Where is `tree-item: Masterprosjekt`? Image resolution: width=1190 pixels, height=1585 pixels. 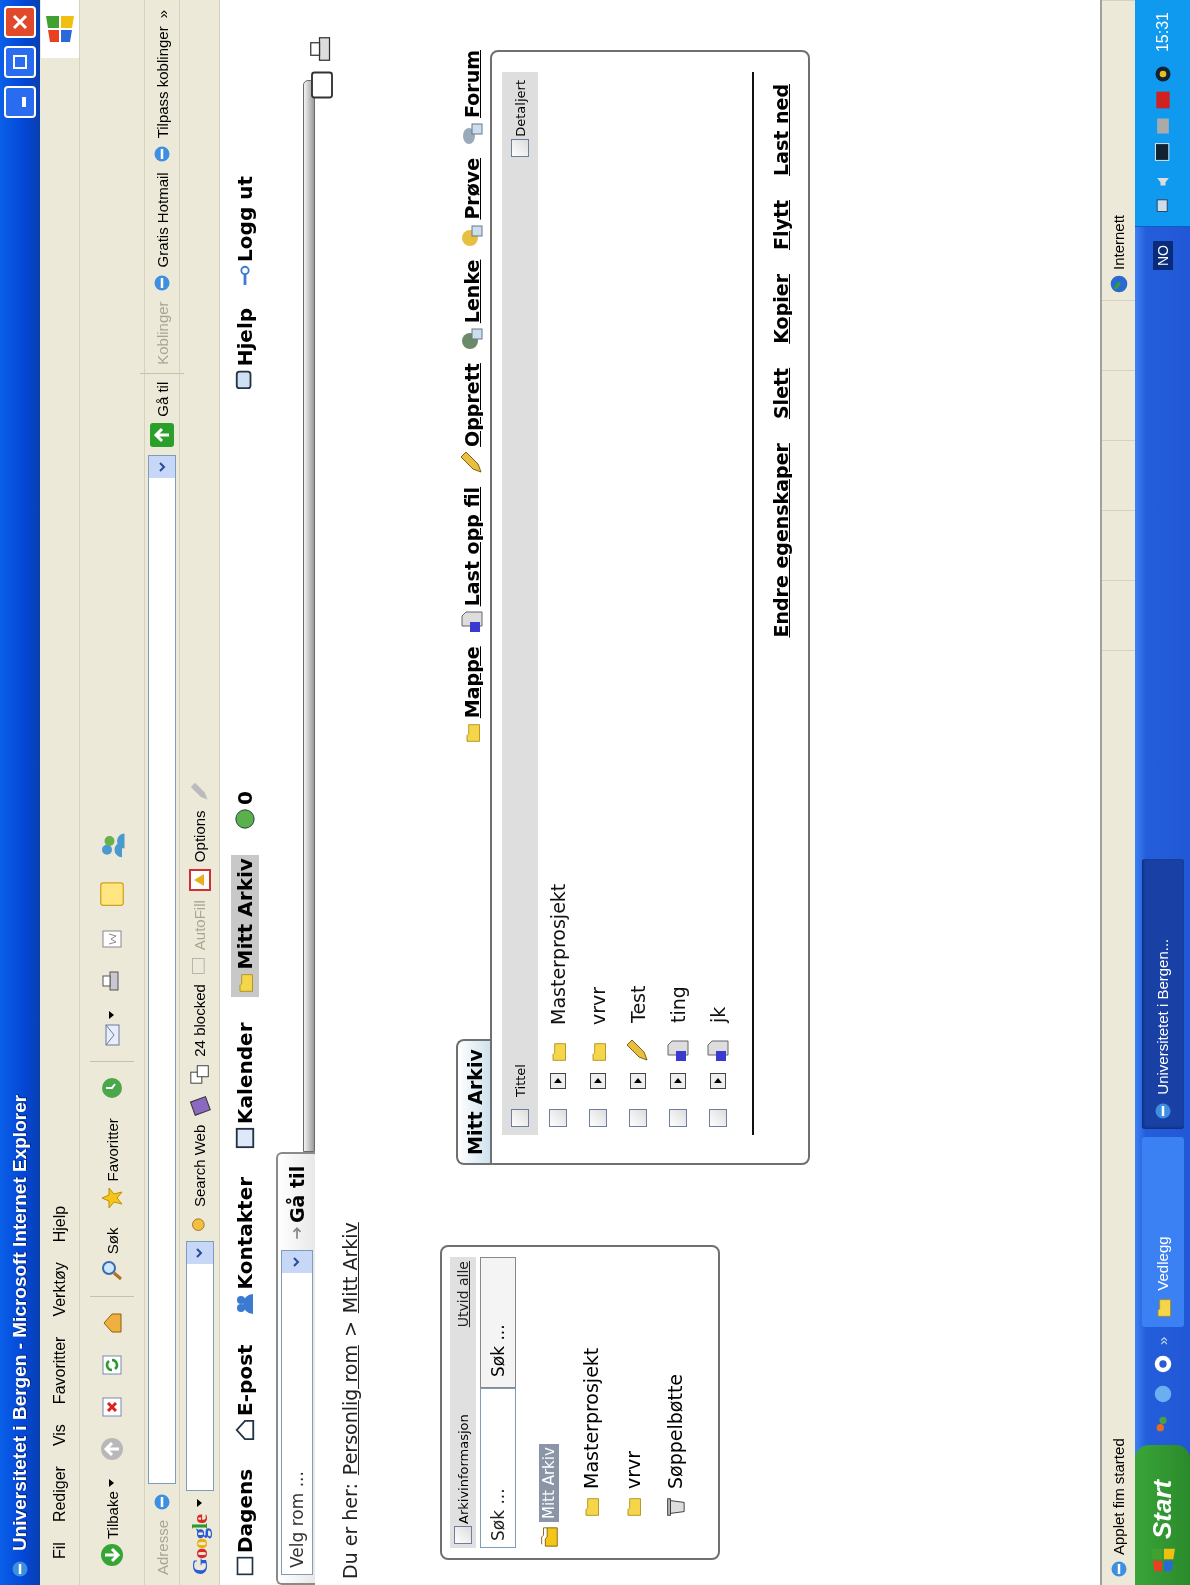 tree-item: Masterprosjekt is located at coordinates (591, 1402).